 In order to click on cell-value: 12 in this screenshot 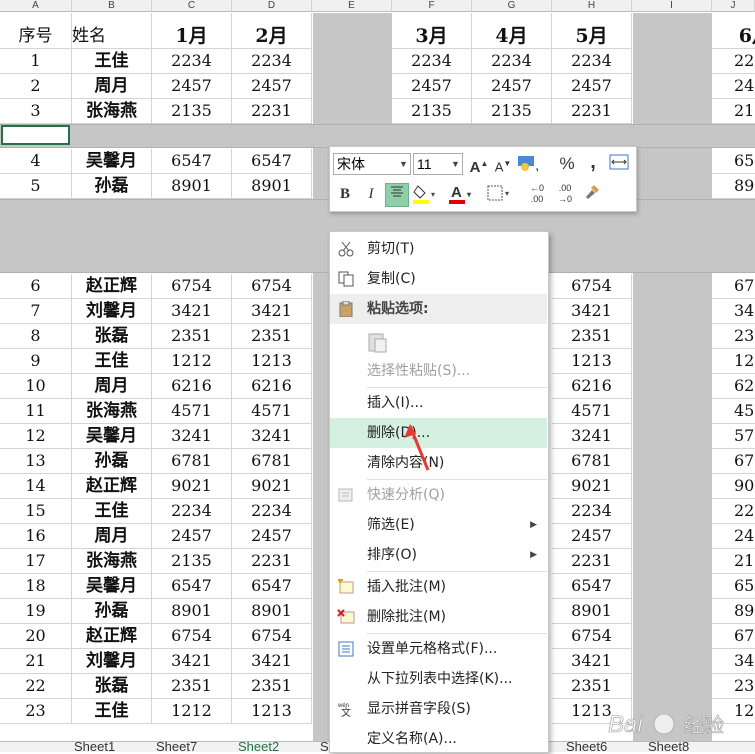, I will do `click(733, 361)`.